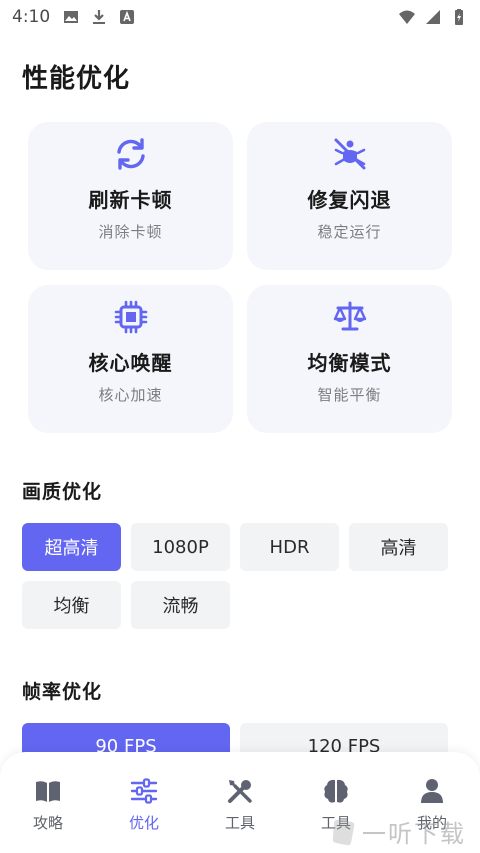 Image resolution: width=480 pixels, height=853 pixels. Describe the element at coordinates (71, 547) in the screenshot. I see `quality-option: 超高清` at that location.